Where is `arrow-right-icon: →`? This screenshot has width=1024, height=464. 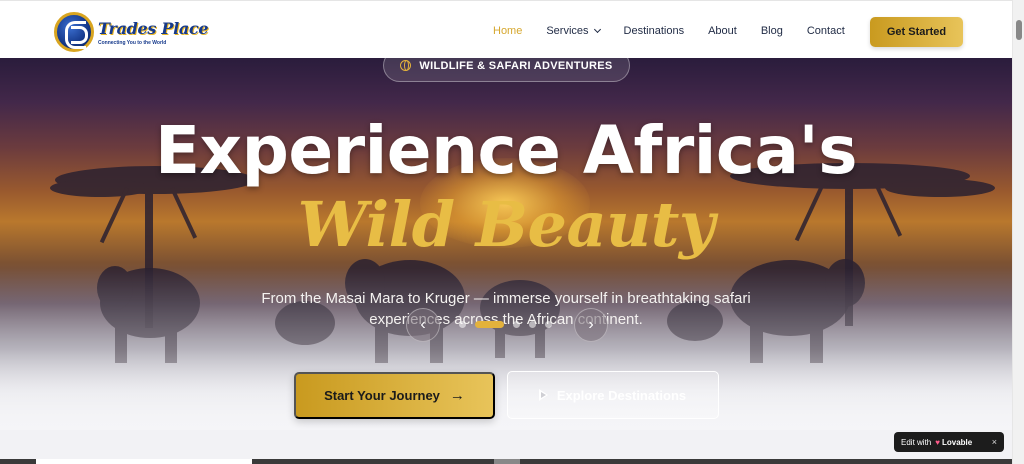 arrow-right-icon: → is located at coordinates (457, 395).